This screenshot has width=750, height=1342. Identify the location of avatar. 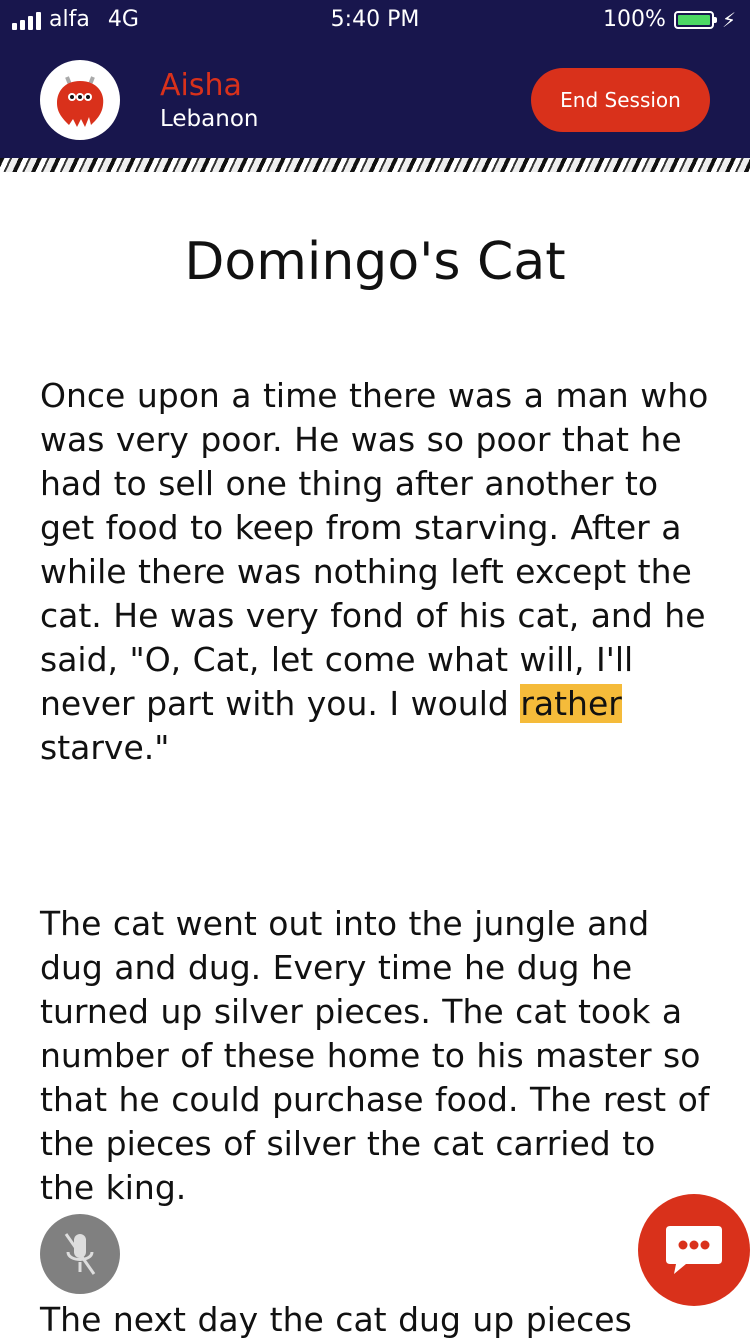
(80, 100).